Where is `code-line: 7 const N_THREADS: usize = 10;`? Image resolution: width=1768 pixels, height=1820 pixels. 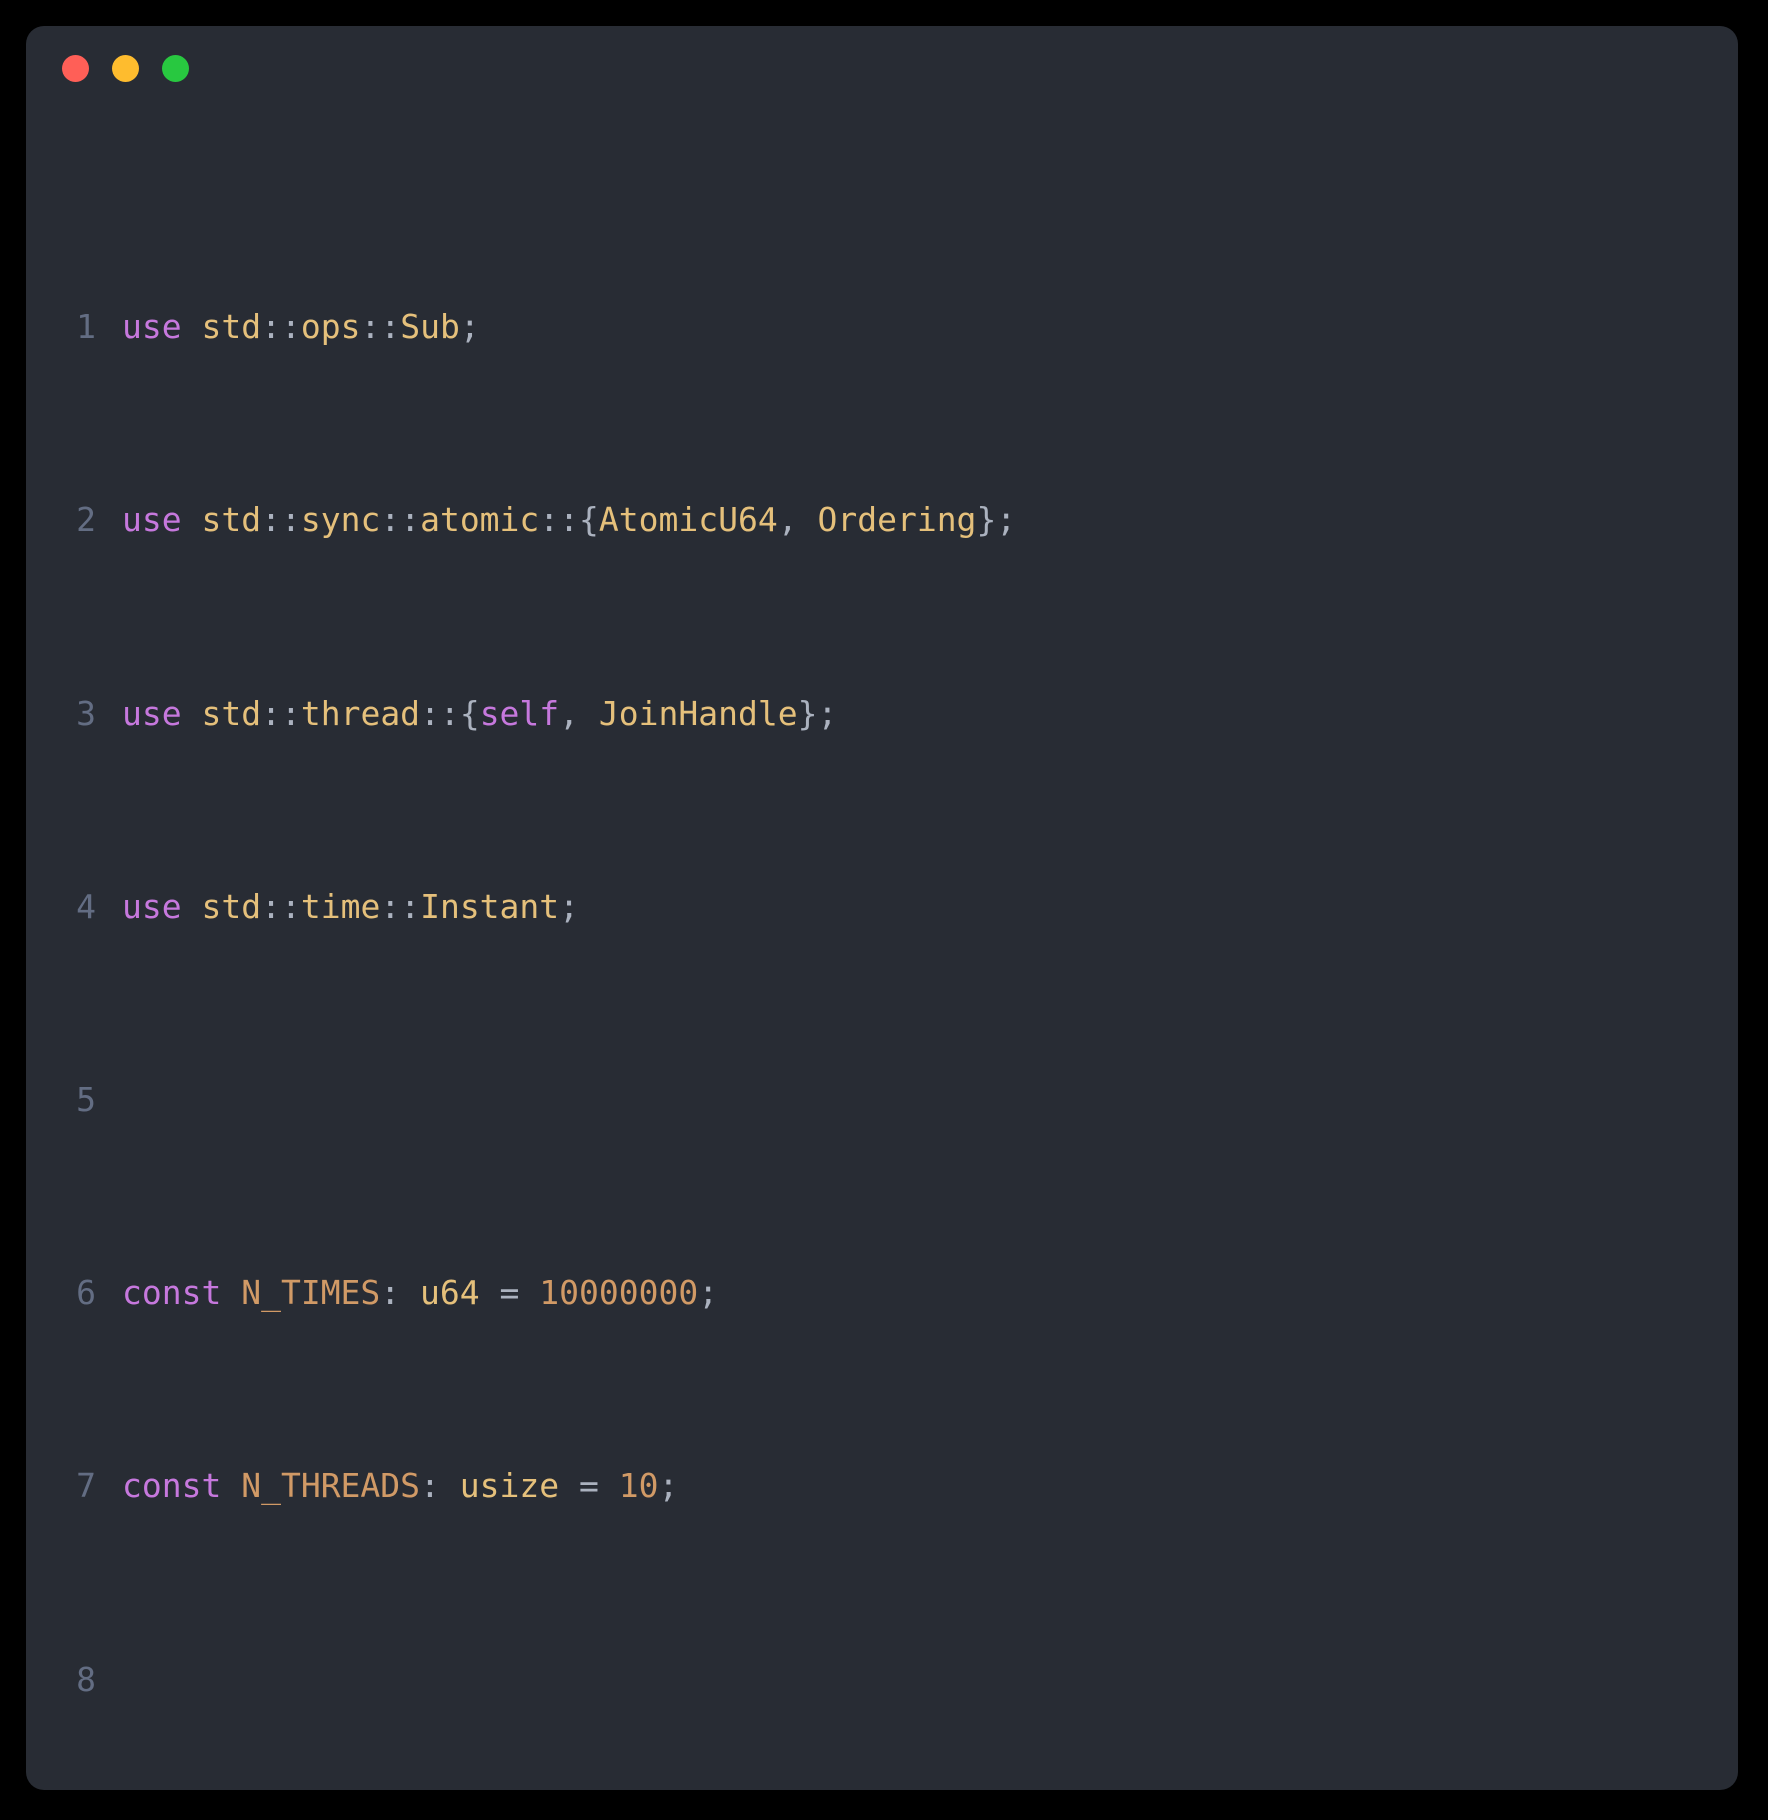
code-line: 7 const N_THREADS: usize = 10; is located at coordinates (882, 1486).